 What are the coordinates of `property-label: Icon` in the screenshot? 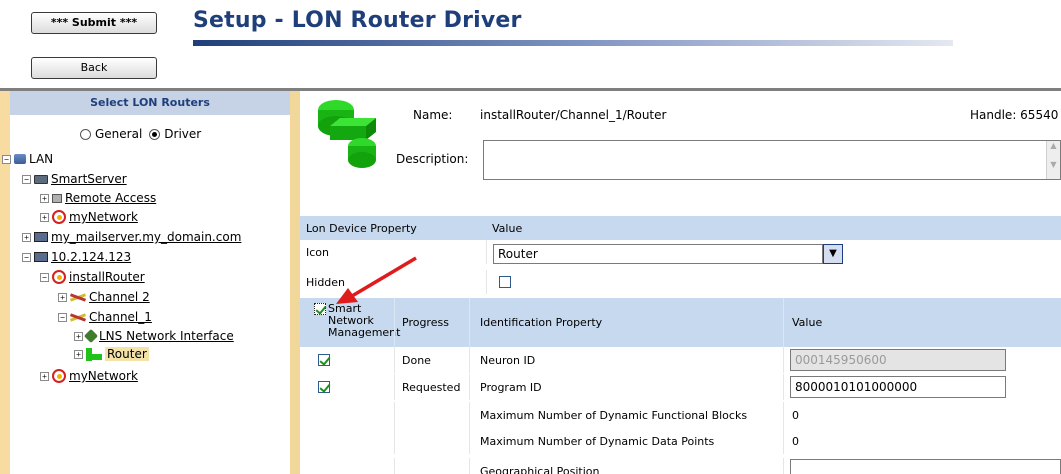 It's located at (317, 252).